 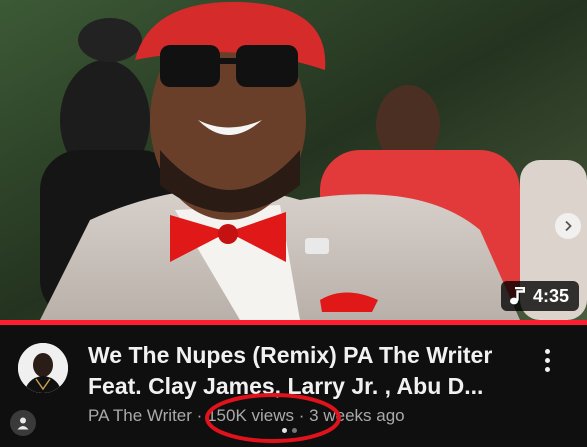 I want to click on channel-name: PA The Writer, so click(x=140, y=416).